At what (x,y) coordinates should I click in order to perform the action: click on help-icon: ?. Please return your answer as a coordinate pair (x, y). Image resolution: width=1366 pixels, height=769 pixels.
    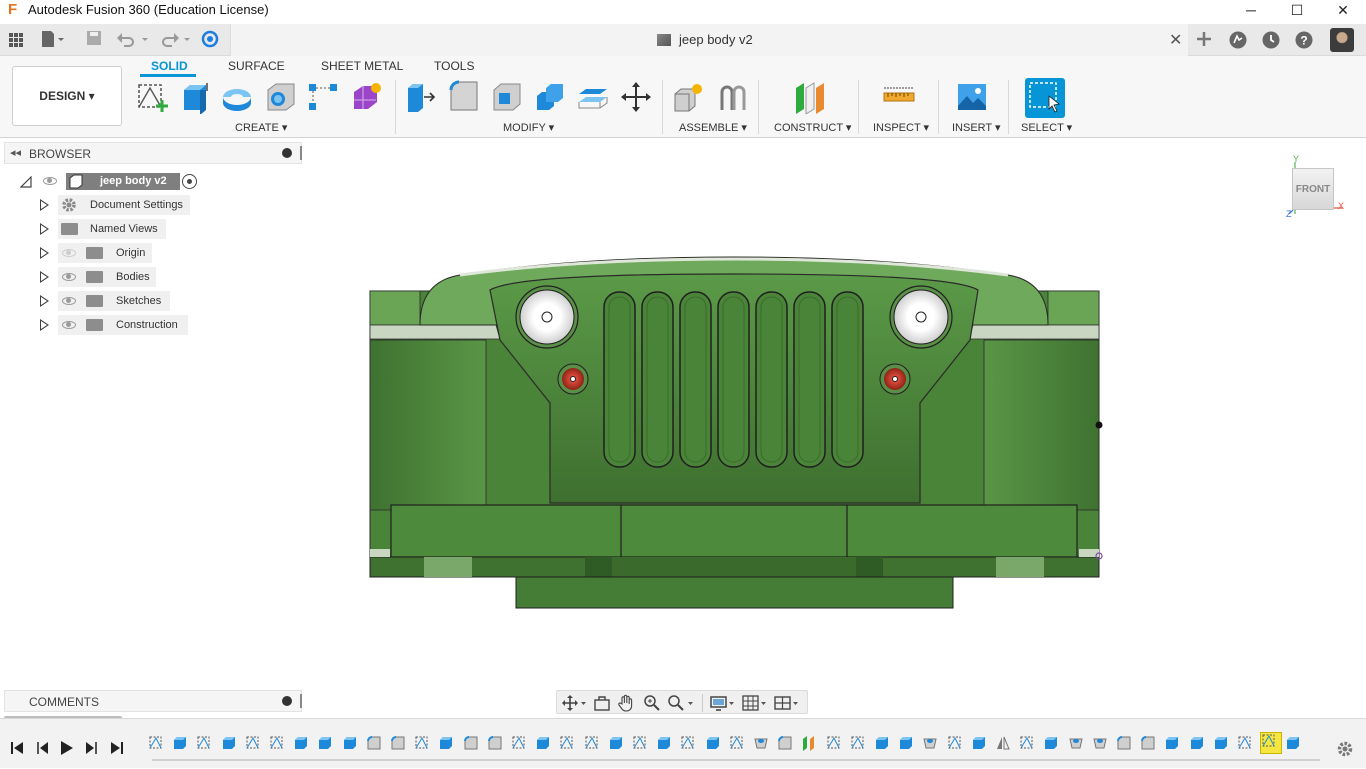
    Looking at the image, I should click on (1304, 40).